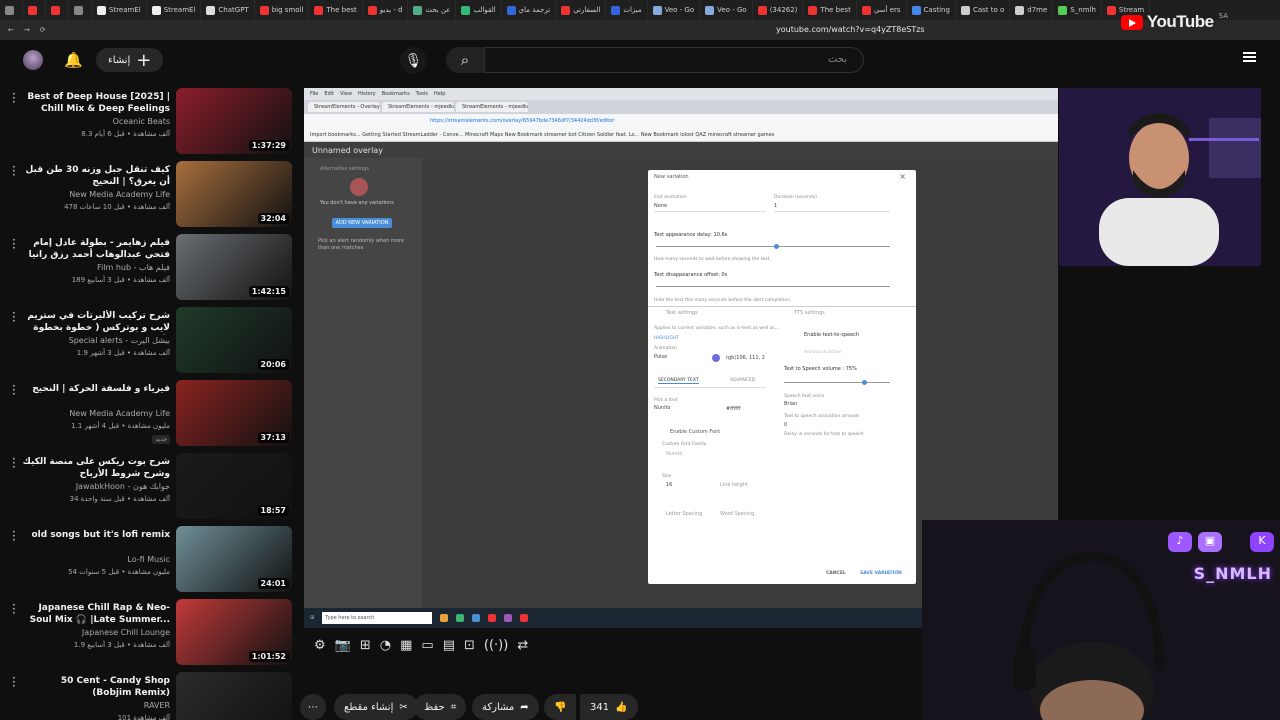 The height and width of the screenshot is (720, 1280). What do you see at coordinates (1077, 10) in the screenshot?
I see `browser-tab: S_nmlh` at bounding box center [1077, 10].